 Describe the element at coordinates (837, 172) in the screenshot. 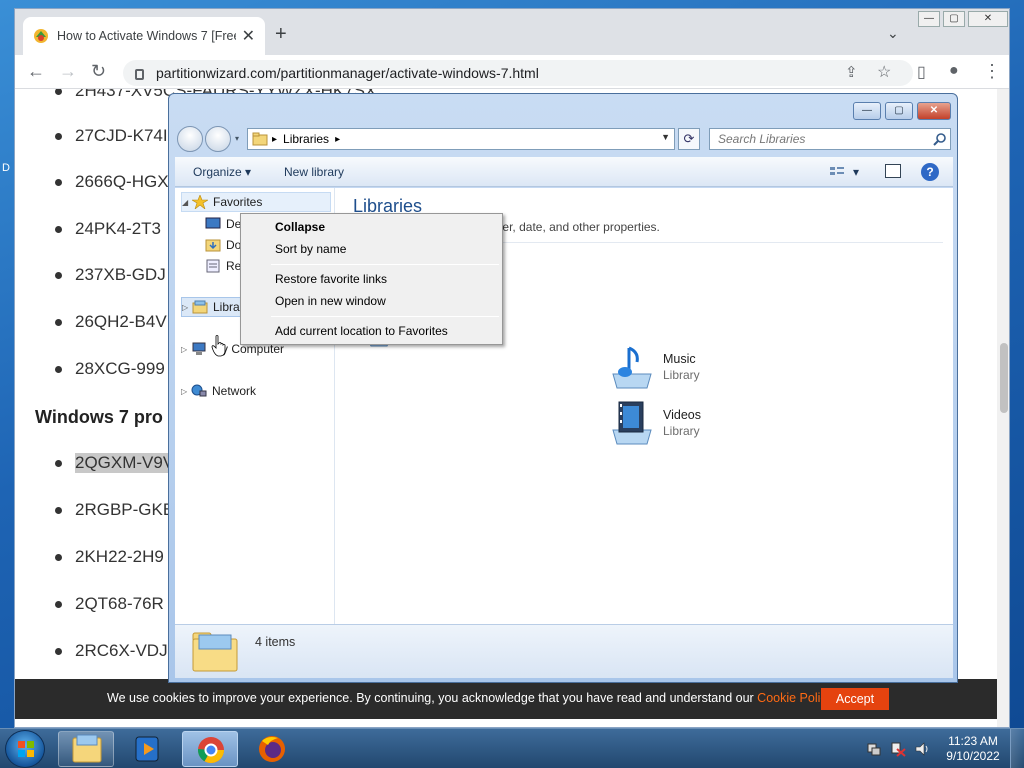

I see `change-view-icon` at that location.